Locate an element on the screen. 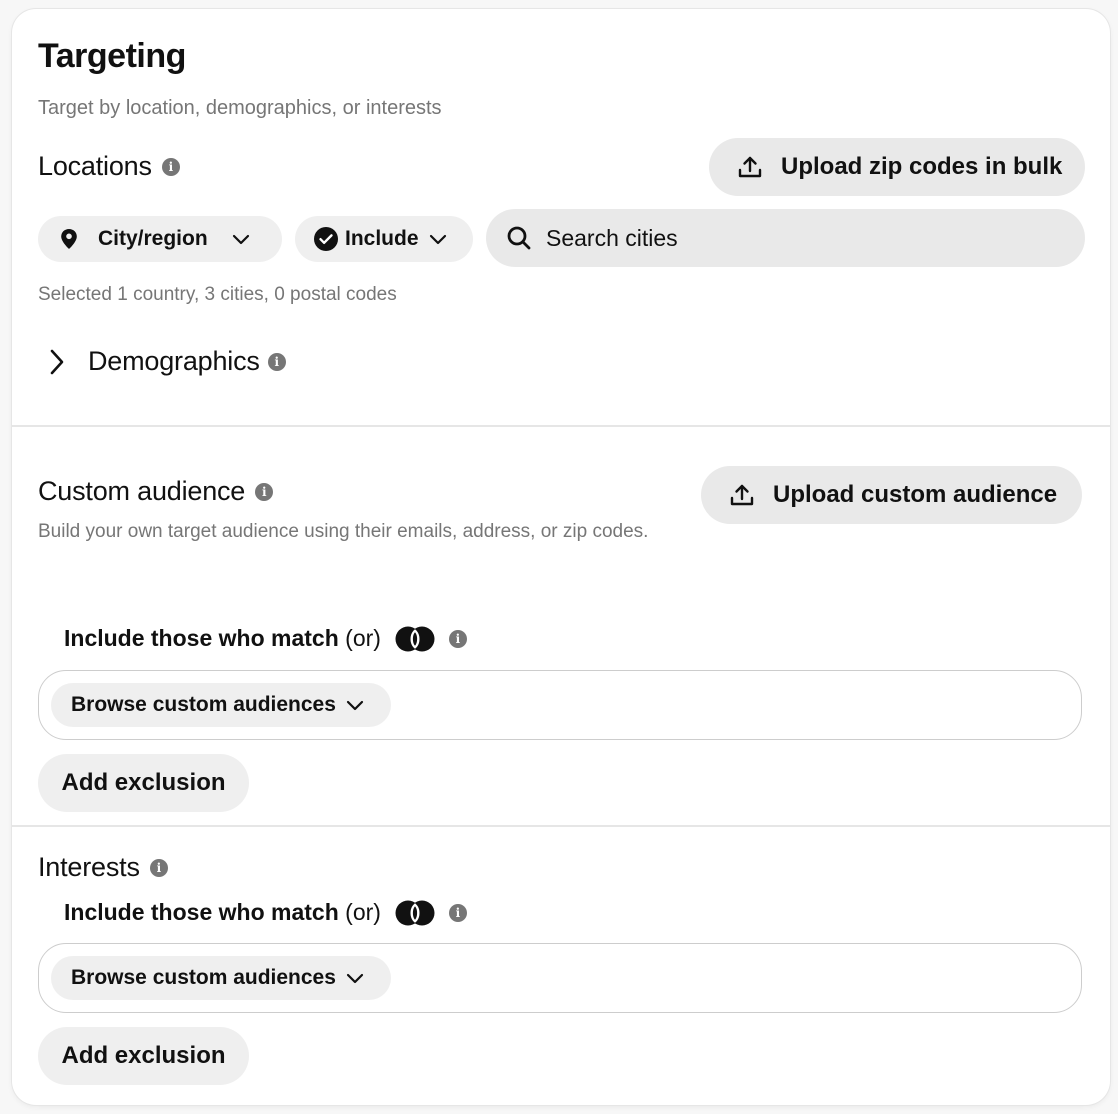  include-mode-dropdown: Include is located at coordinates (384, 239).